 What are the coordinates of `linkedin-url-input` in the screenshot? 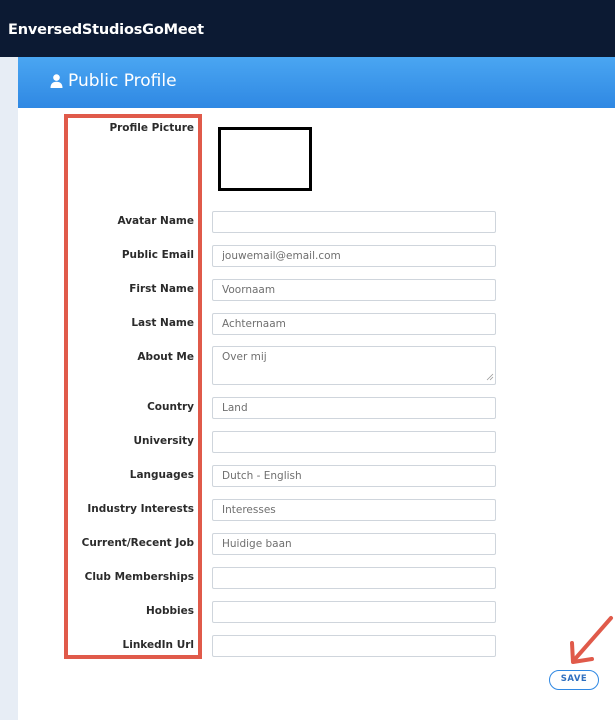 It's located at (354, 646).